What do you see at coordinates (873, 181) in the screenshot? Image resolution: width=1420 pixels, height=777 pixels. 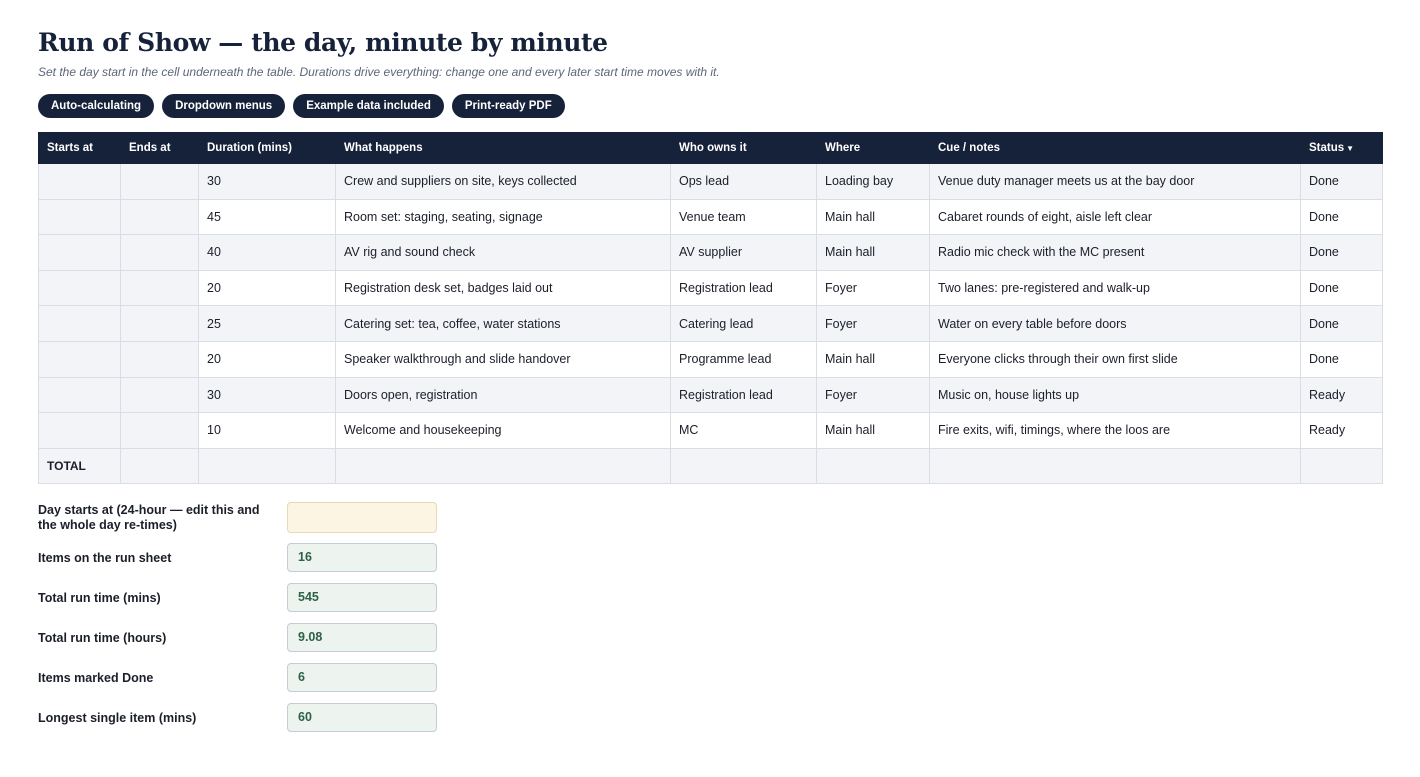 I see `cell-where: Loading bay` at bounding box center [873, 181].